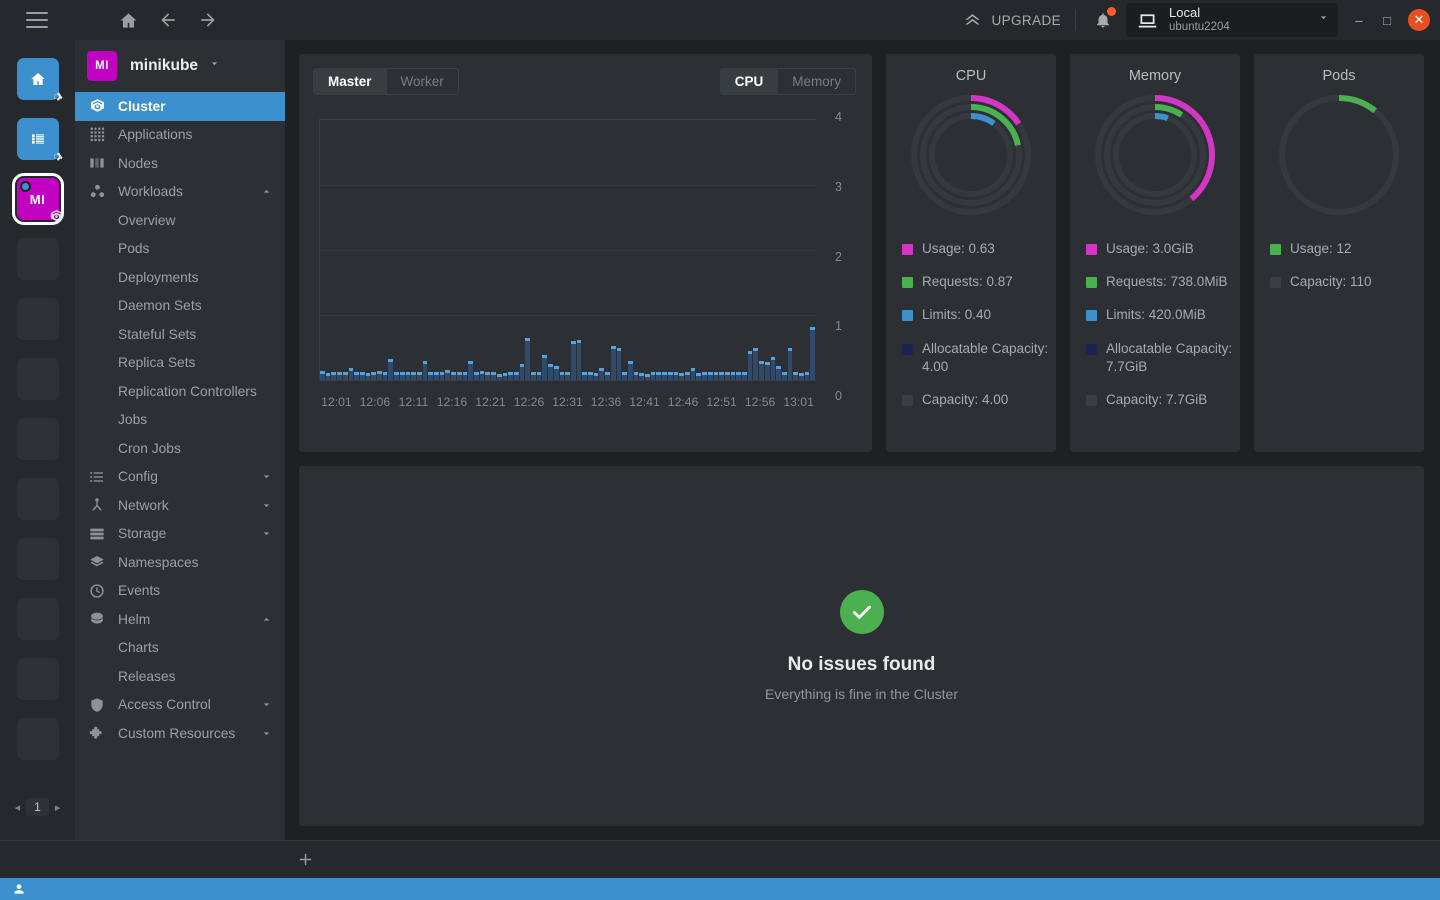  Describe the element at coordinates (180, 106) in the screenshot. I see `sidebar-item-cluster: Cluster` at that location.